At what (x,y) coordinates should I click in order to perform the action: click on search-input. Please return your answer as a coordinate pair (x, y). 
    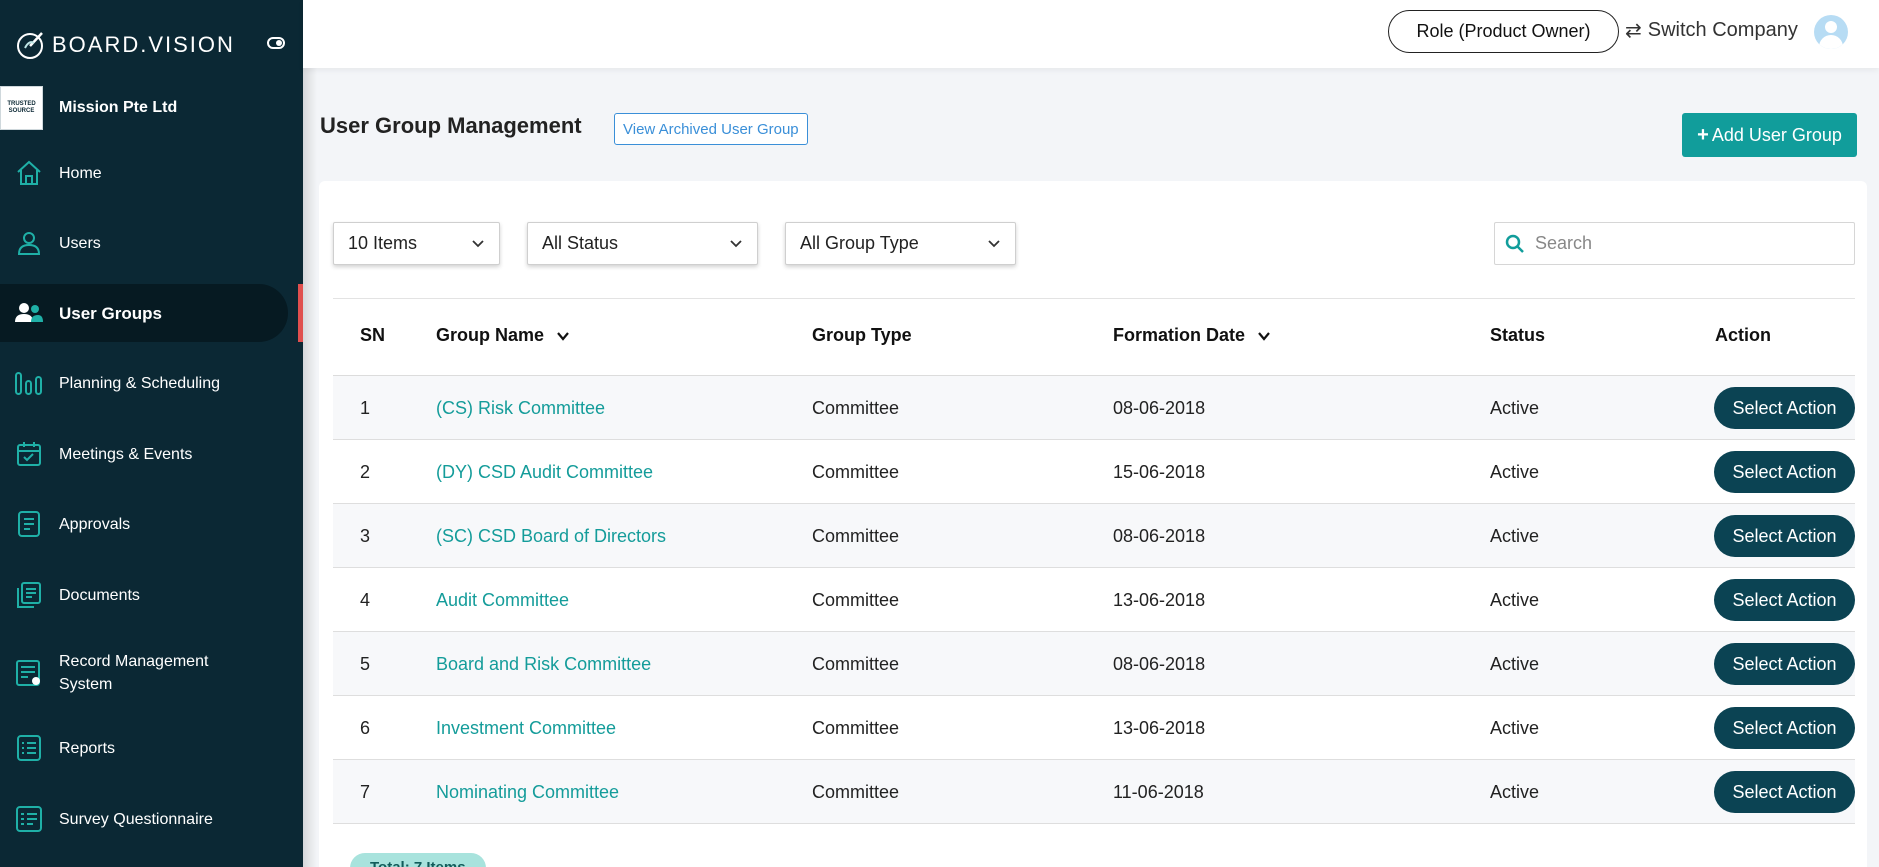
    Looking at the image, I should click on (1685, 243).